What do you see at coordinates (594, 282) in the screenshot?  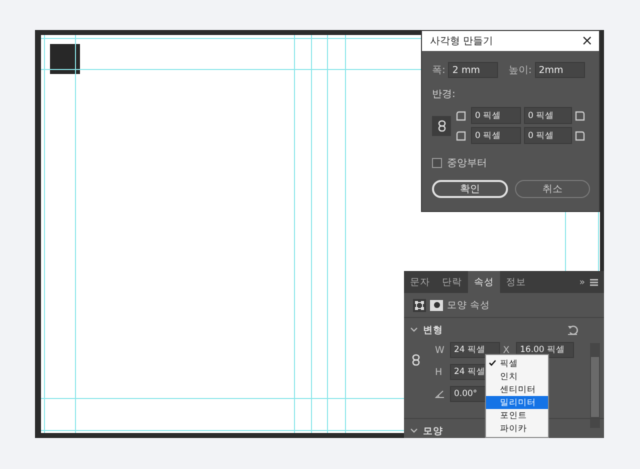 I see `menu-icon` at bounding box center [594, 282].